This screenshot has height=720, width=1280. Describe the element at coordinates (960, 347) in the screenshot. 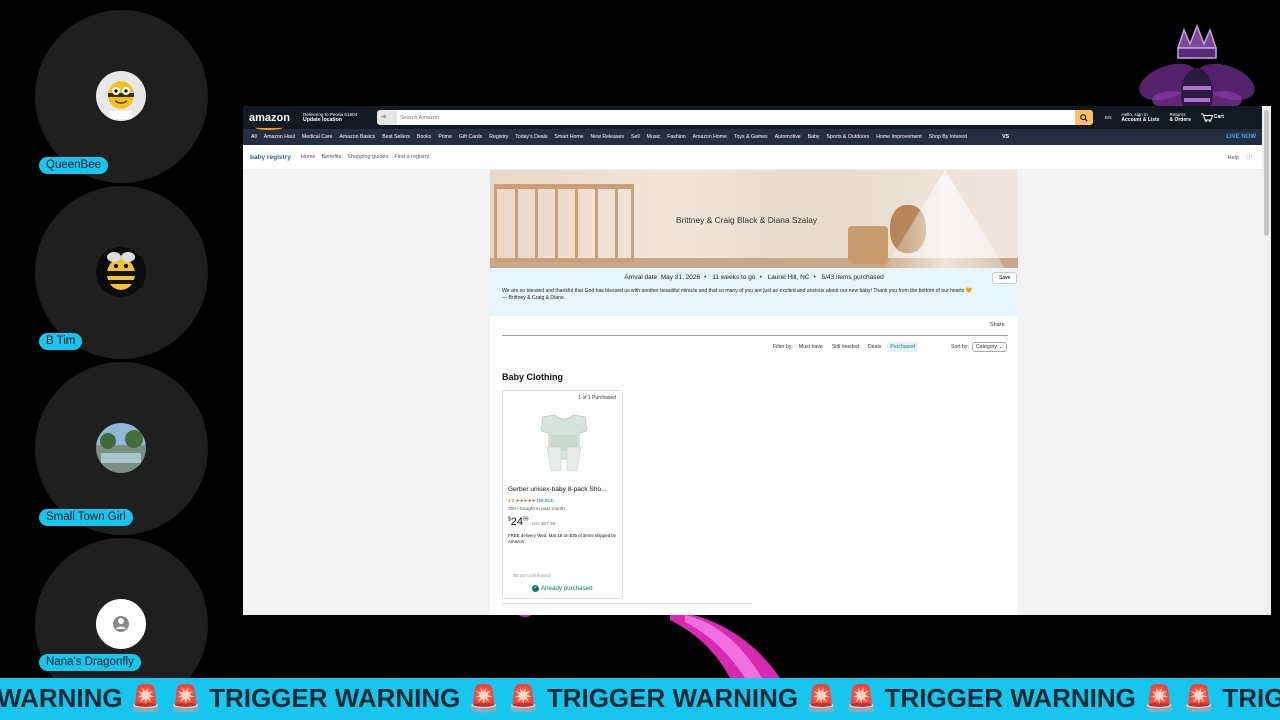

I see `sort-label: Sort by:` at that location.